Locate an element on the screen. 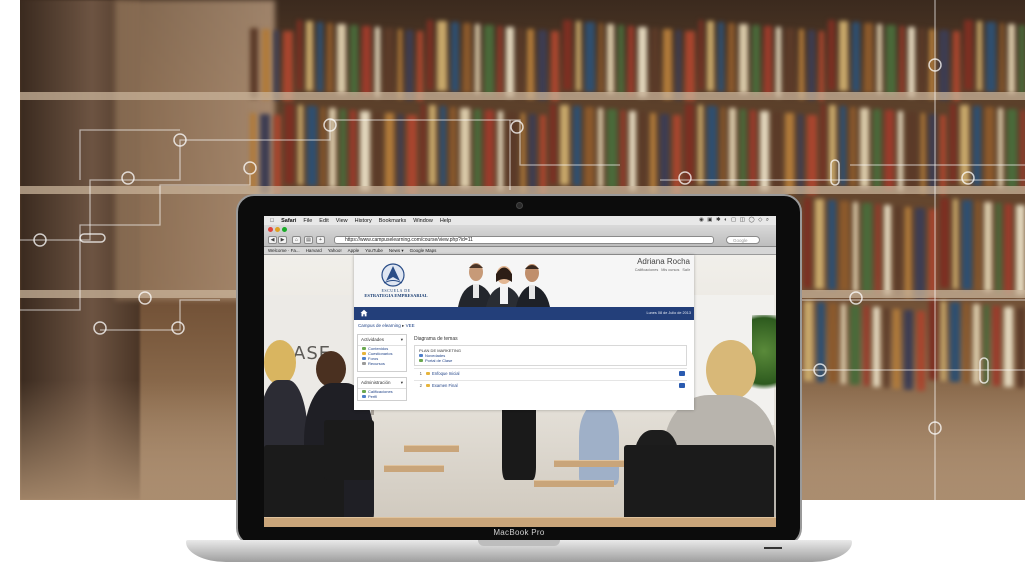 This screenshot has width=1025, height=566. reader-button: ▤ is located at coordinates (308, 240).